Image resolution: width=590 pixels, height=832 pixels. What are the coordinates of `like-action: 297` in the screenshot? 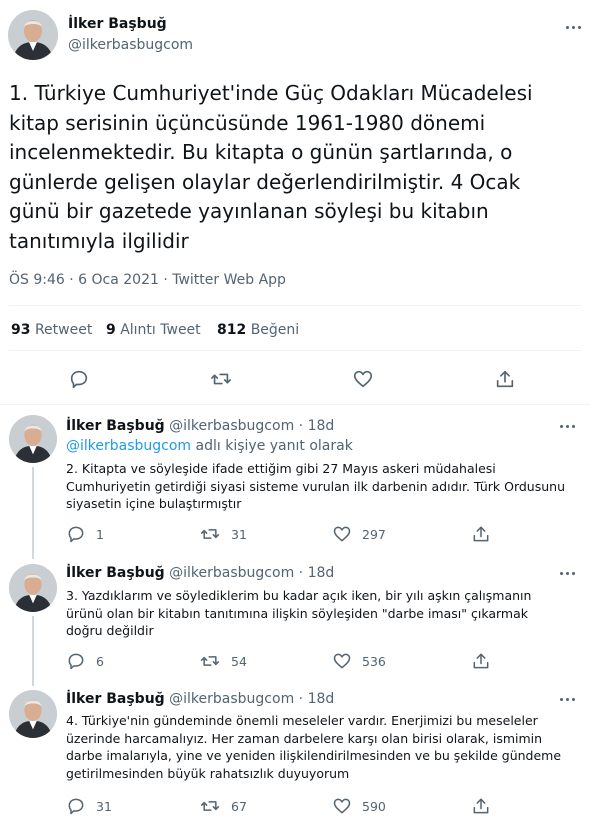 It's located at (359, 534).